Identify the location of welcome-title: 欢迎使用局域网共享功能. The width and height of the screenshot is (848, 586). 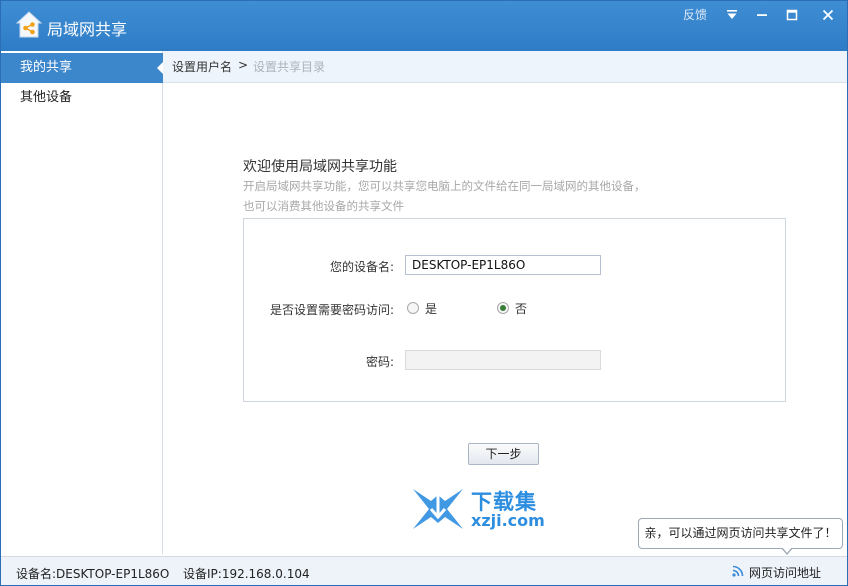
(320, 167).